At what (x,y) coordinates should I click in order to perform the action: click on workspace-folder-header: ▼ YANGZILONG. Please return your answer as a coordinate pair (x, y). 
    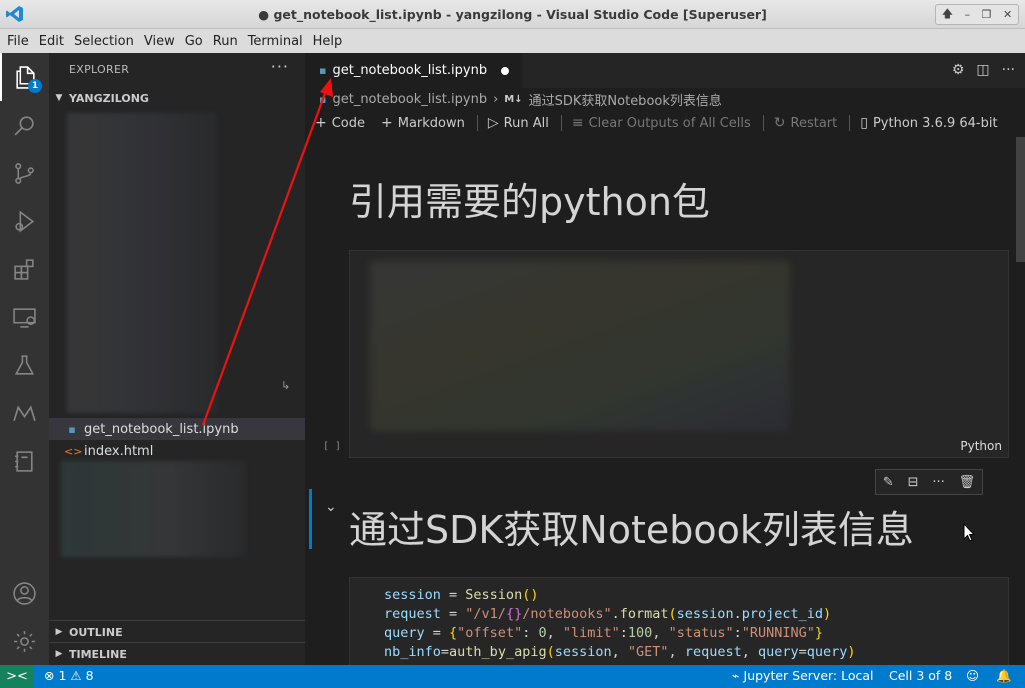
    Looking at the image, I should click on (177, 98).